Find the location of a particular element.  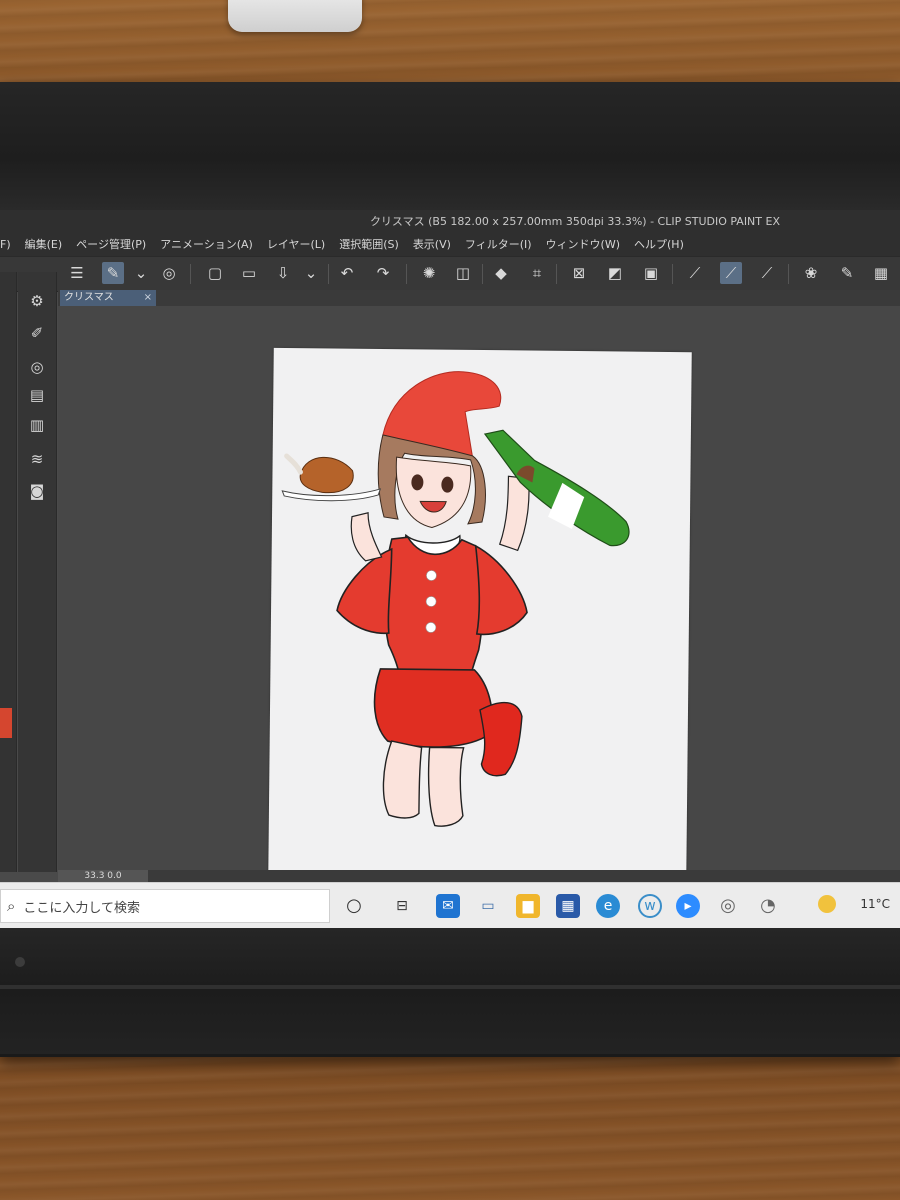

menu-animation: アニメーション(A) is located at coordinates (206, 244).